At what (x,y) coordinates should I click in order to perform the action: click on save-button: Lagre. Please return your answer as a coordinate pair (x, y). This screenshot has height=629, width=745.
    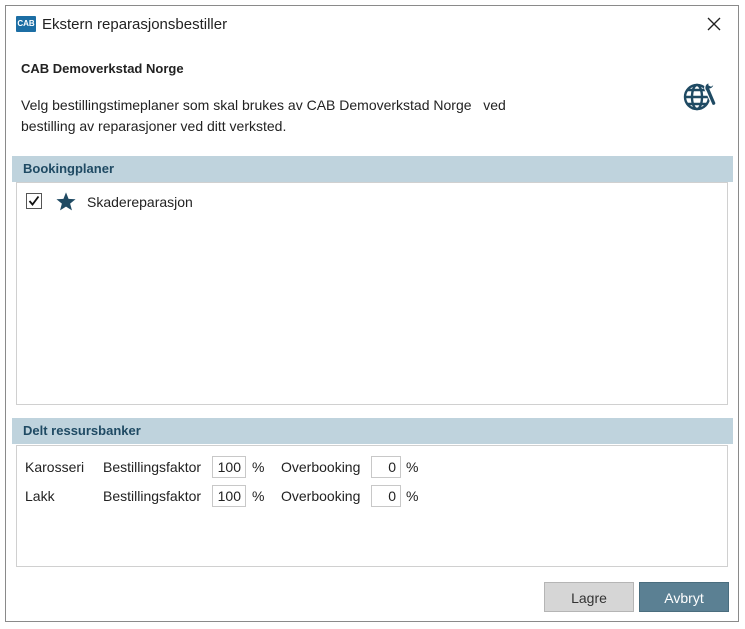
    Looking at the image, I should click on (589, 597).